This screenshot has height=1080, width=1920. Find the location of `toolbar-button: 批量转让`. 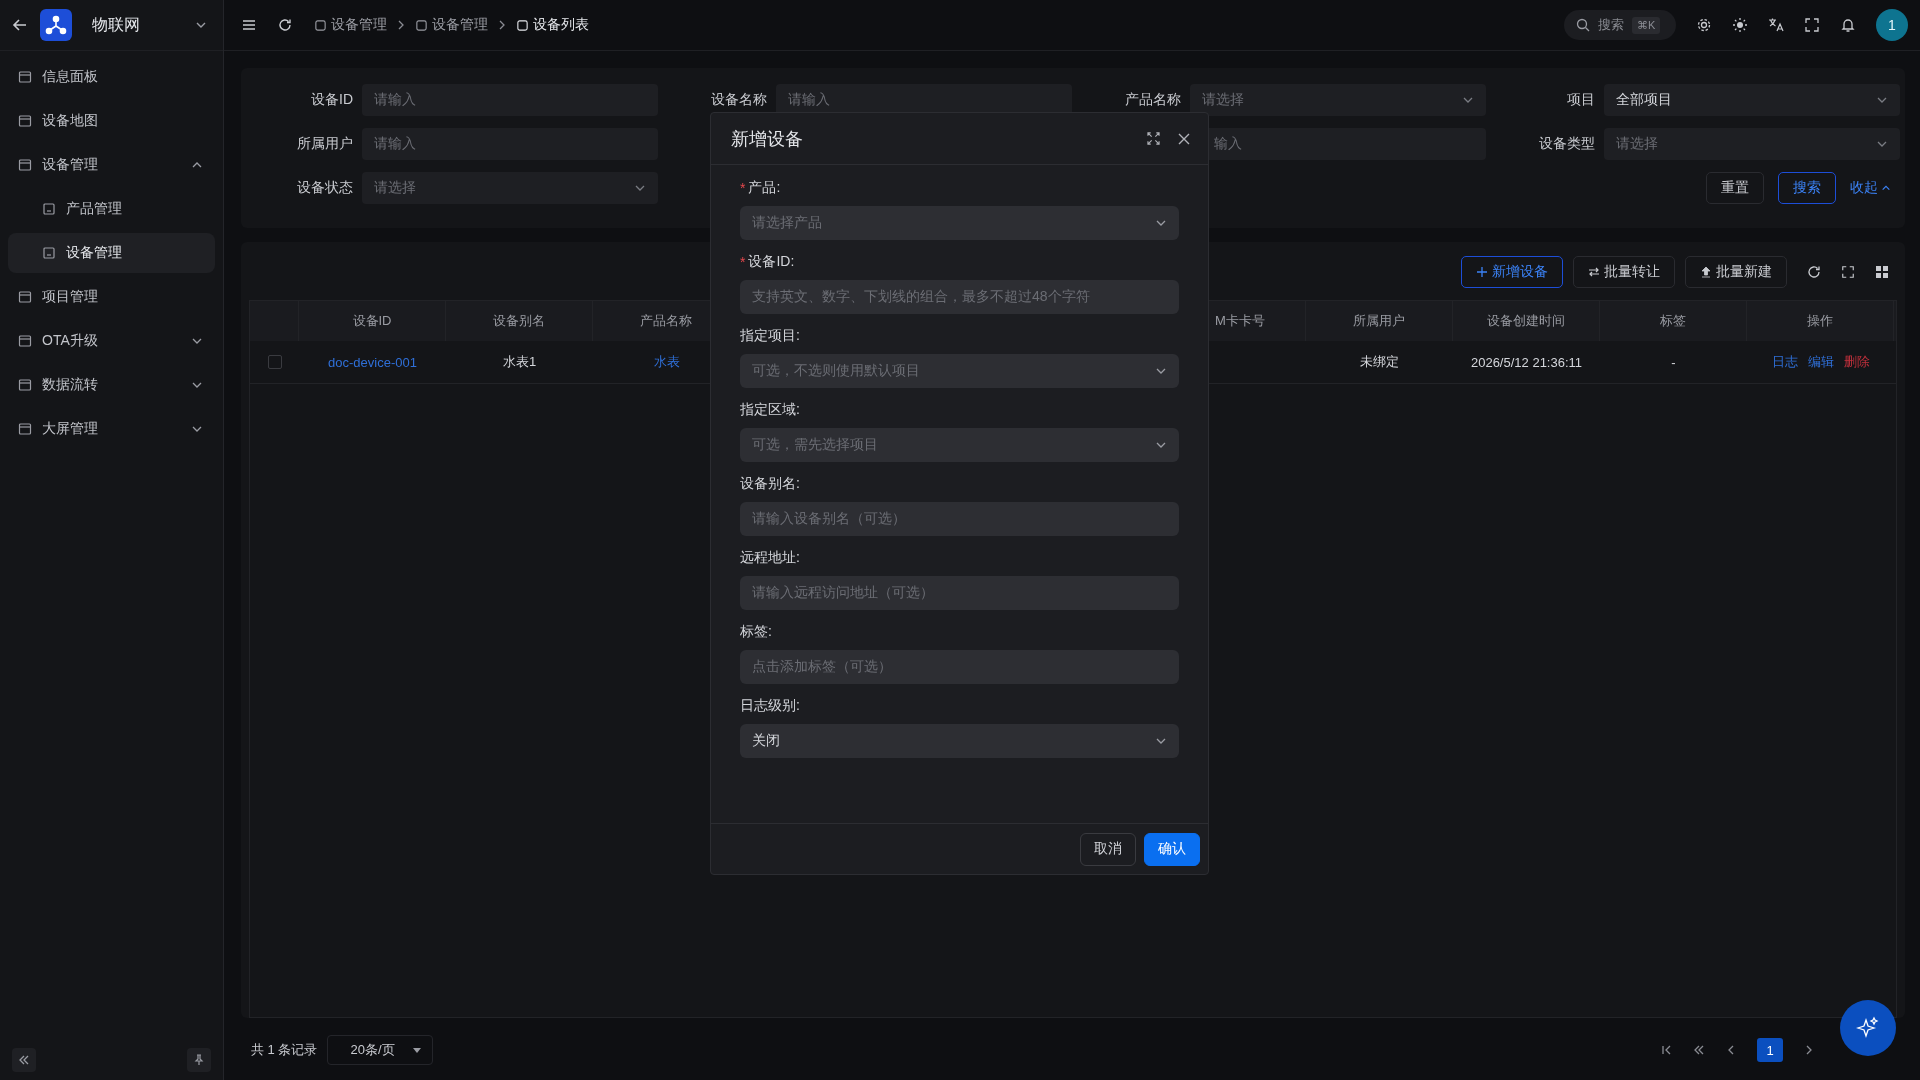

toolbar-button: 批量转让 is located at coordinates (1624, 272).